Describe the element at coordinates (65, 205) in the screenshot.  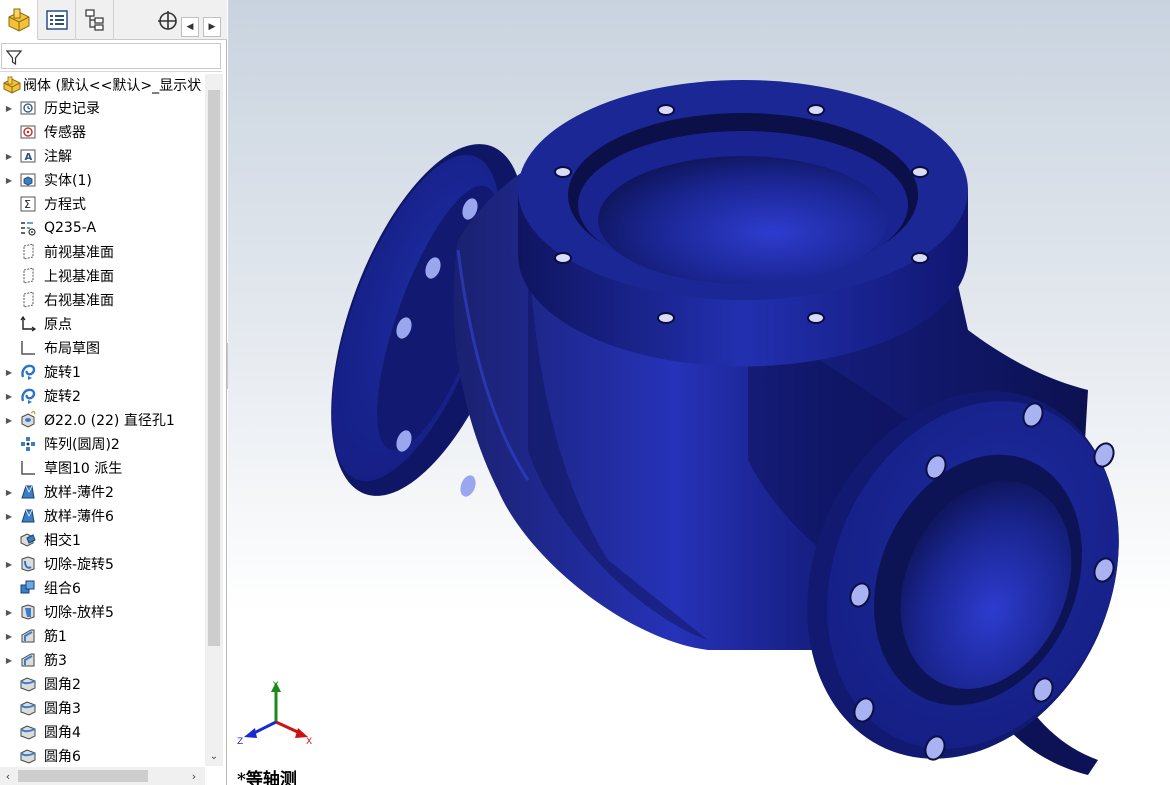
I see `tree-item-label: 方程式` at that location.